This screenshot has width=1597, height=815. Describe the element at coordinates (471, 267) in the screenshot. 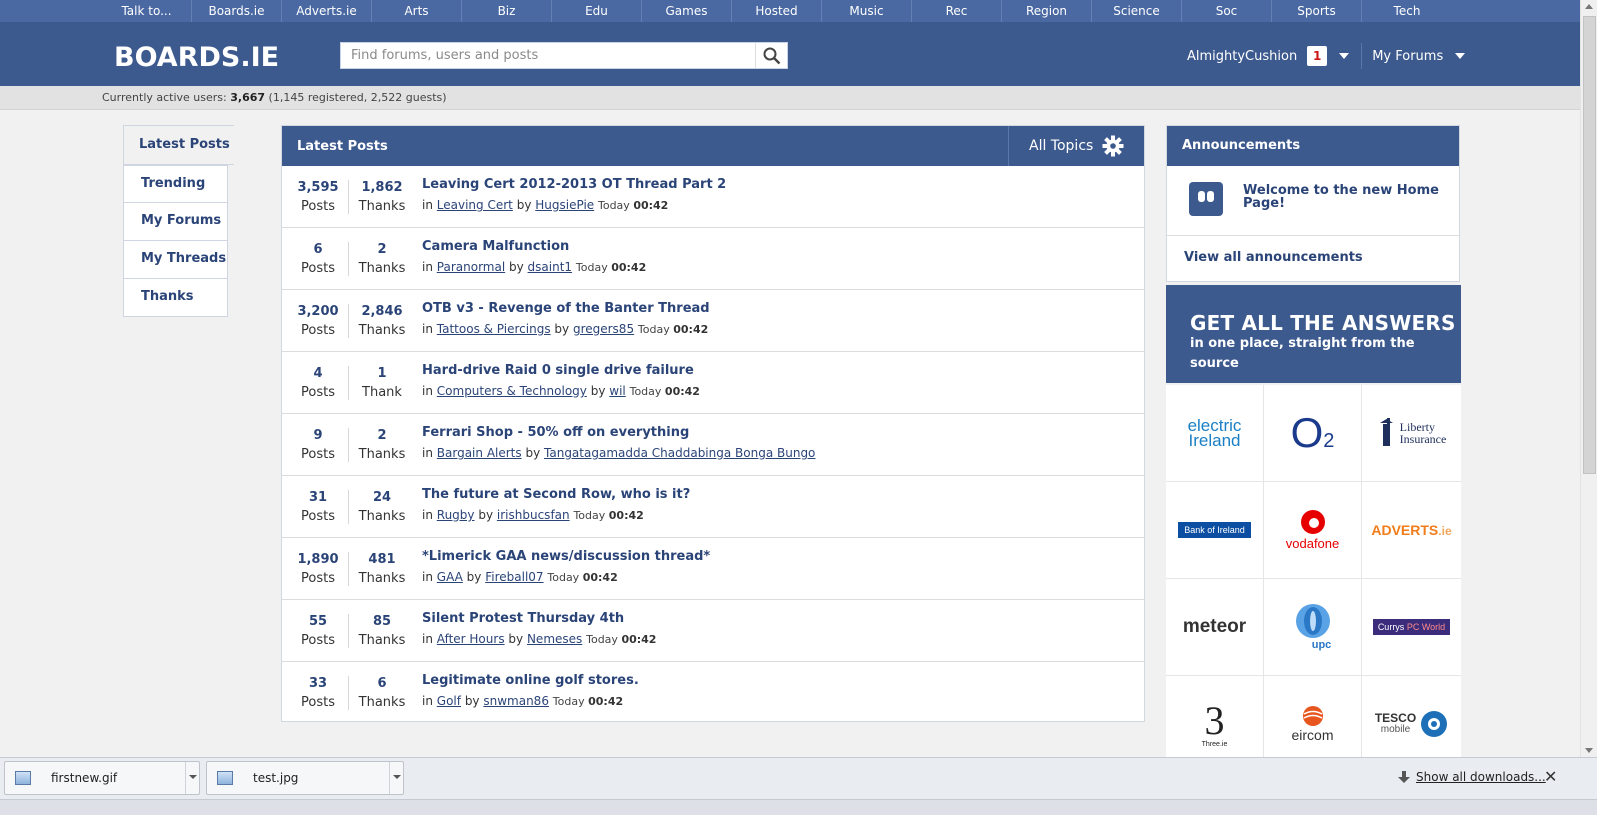

I see `forum-link: Paranormal` at that location.